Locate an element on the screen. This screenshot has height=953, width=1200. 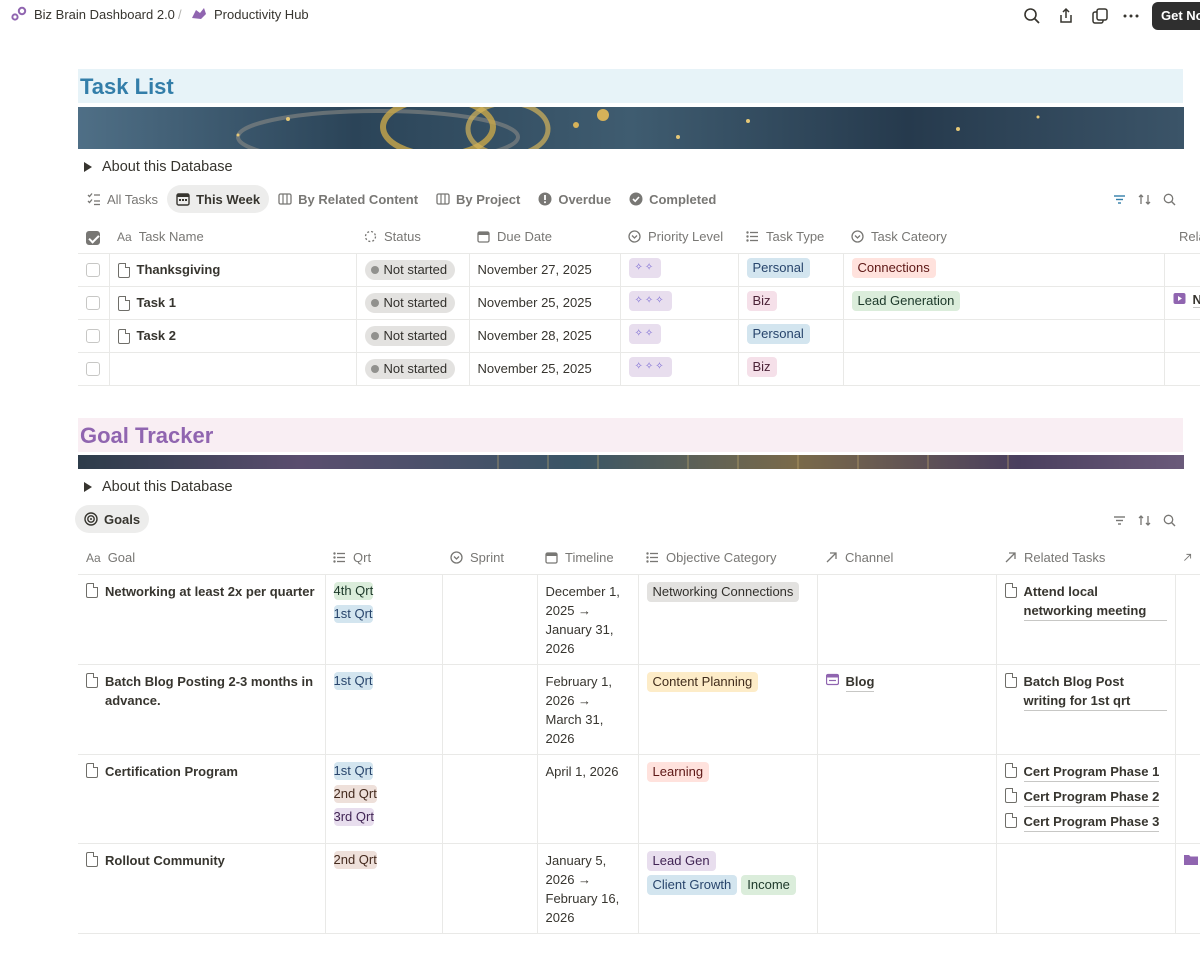
column-header-qrt: Qrt is located at coordinates (383, 558).